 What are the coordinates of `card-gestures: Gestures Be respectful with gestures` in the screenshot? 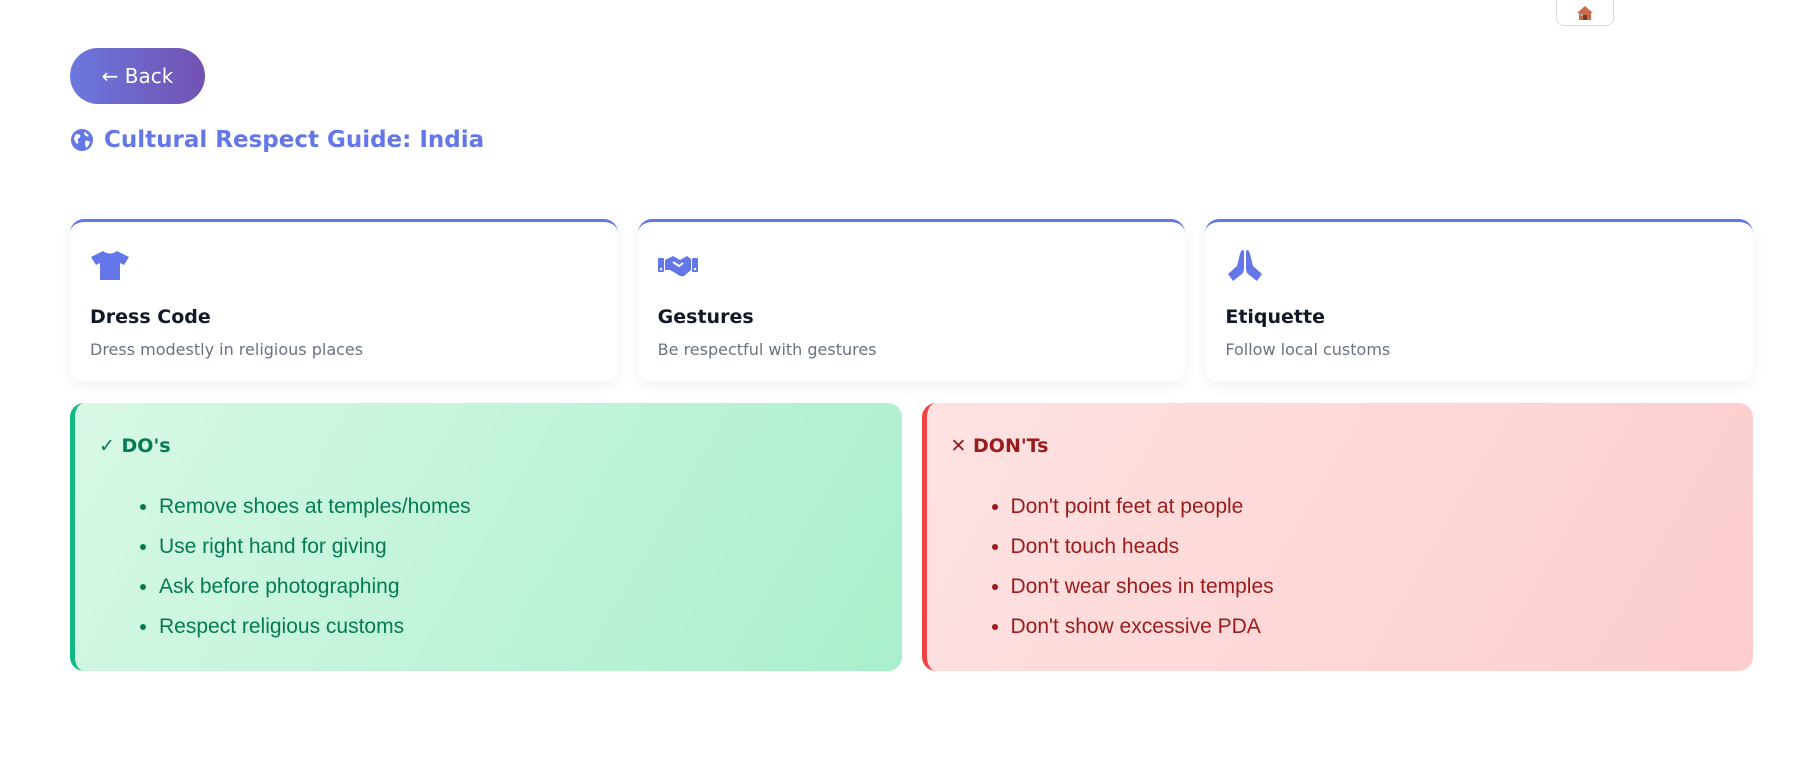 It's located at (911, 300).